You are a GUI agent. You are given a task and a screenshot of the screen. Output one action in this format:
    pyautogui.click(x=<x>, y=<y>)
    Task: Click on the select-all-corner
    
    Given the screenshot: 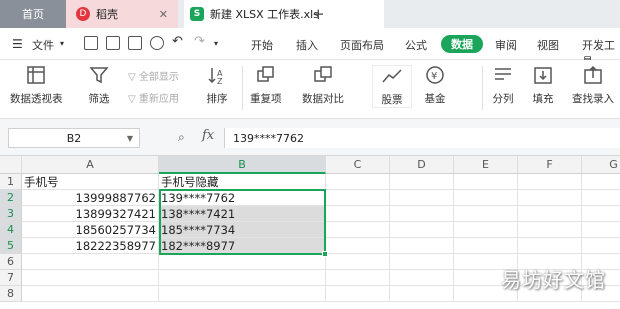 What is the action you would take?
    pyautogui.click(x=11, y=165)
    